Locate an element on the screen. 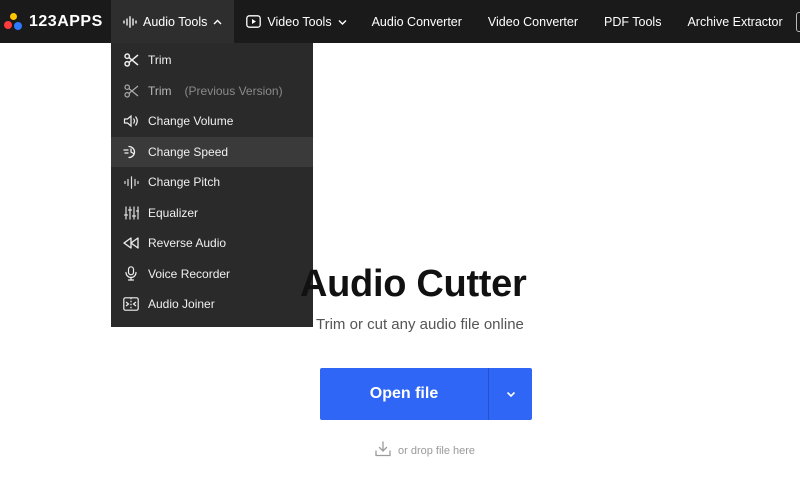  drop-zone-hint: or drop file here is located at coordinates (424, 450).